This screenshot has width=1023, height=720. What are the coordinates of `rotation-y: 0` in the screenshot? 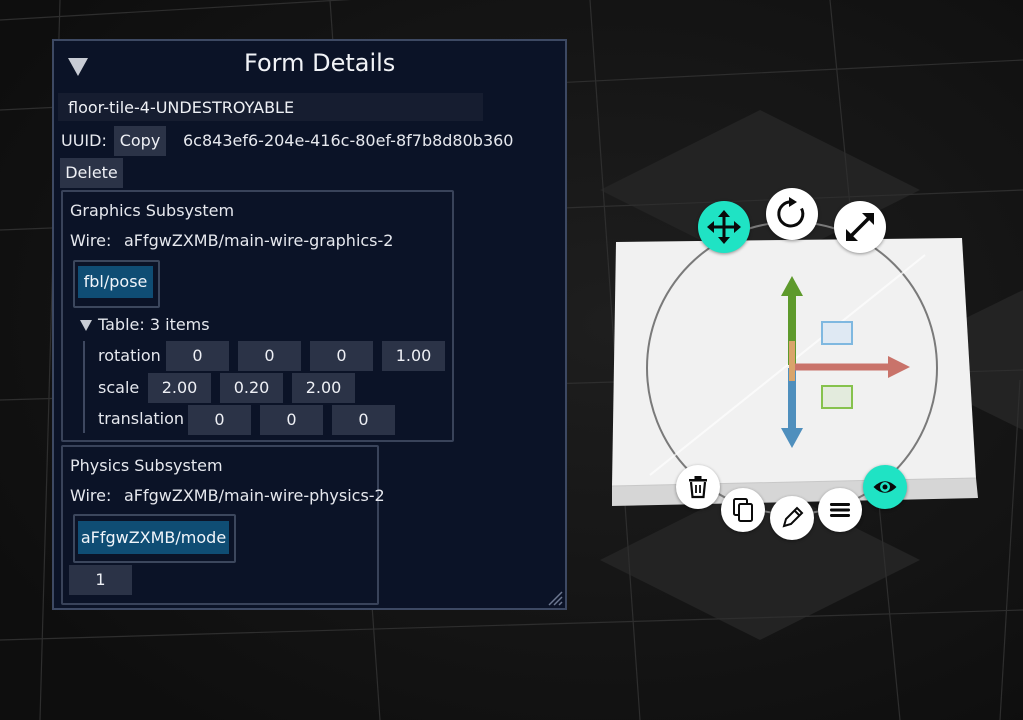 It's located at (269, 356).